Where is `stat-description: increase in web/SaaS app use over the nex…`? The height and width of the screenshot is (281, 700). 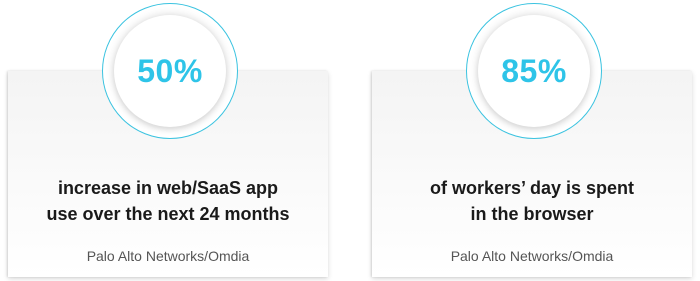
stat-description: increase in web/SaaS app use over the nex… is located at coordinates (168, 201).